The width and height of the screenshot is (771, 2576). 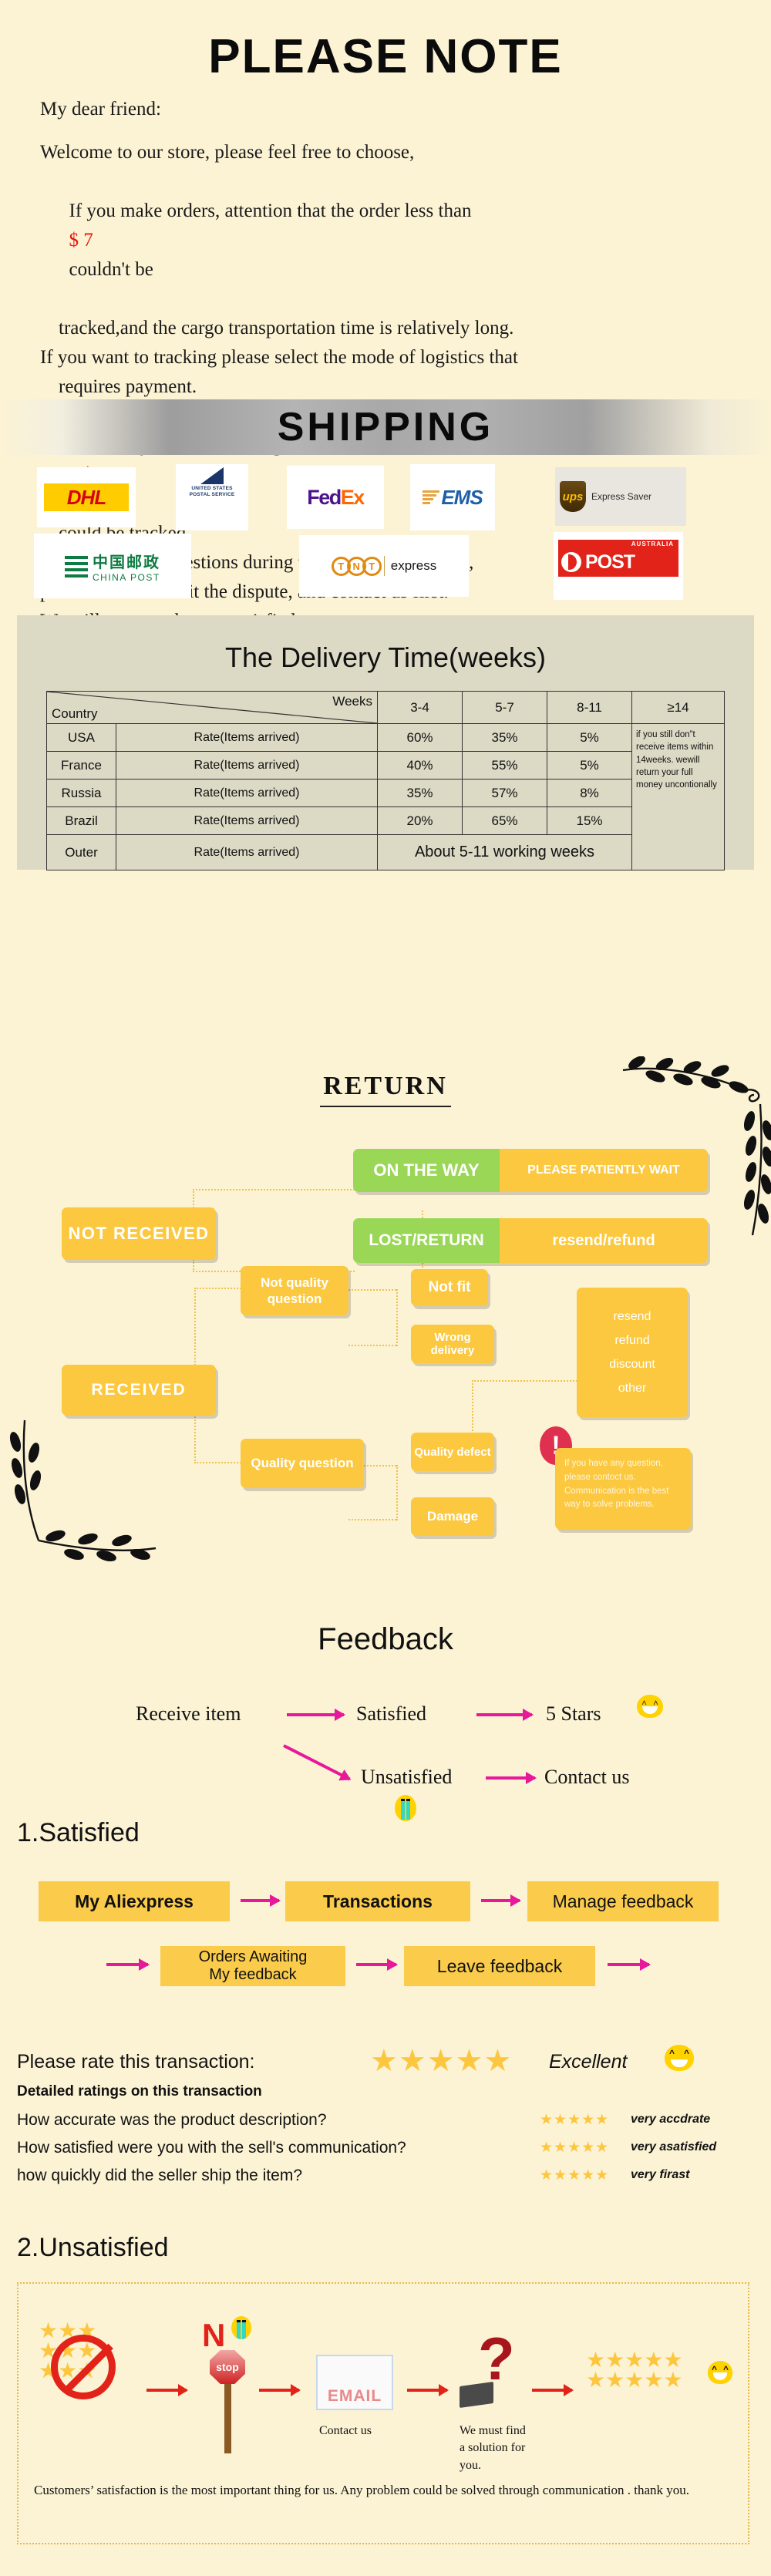 I want to click on table-row: France Rate(Items arrived) 40% 55% 5%, so click(x=385, y=765).